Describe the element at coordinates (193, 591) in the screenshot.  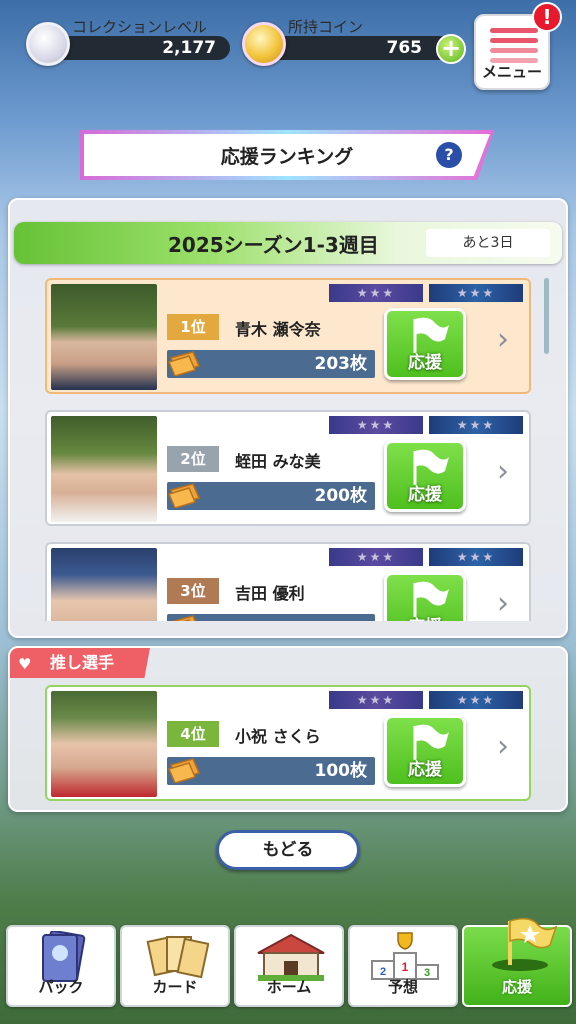
I see `rank-badge: 3位` at that location.